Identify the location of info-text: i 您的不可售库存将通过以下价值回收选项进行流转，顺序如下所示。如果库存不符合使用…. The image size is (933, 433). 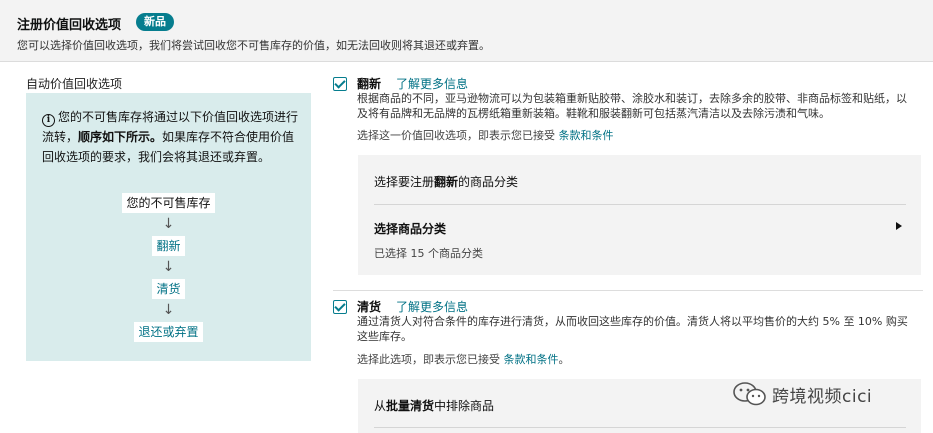
(171, 137).